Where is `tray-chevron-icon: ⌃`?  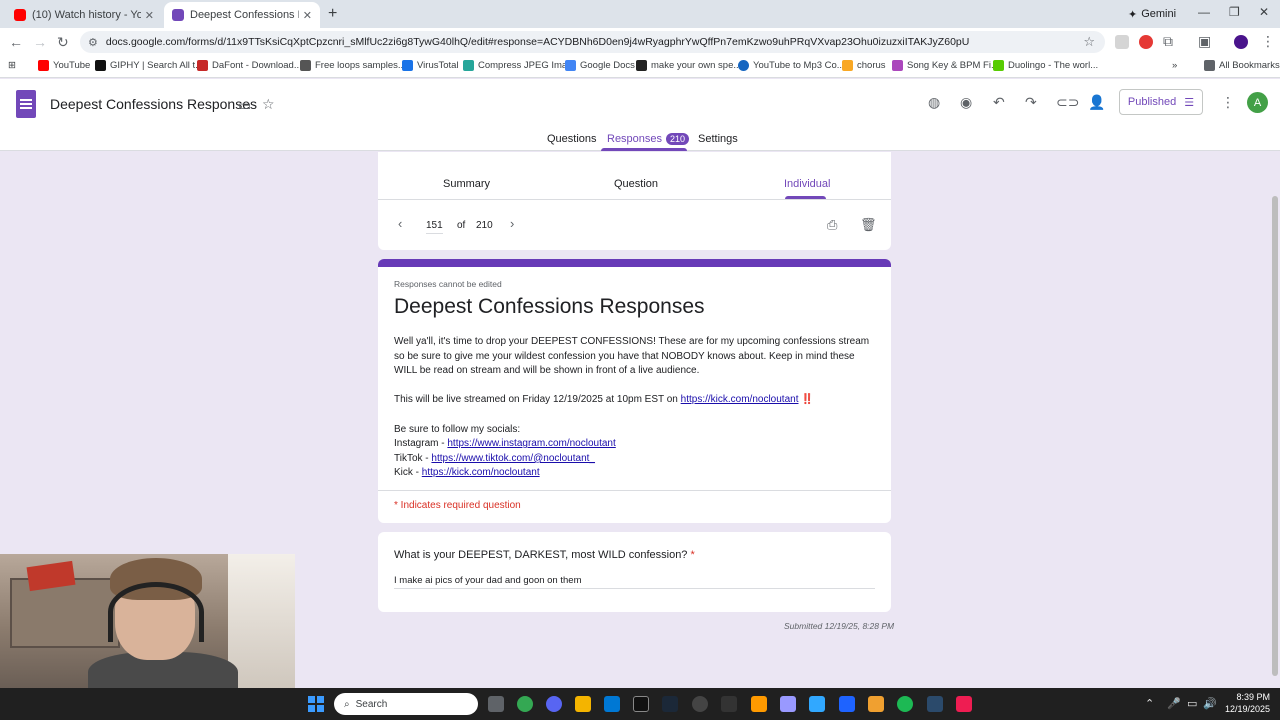
tray-chevron-icon: ⌃ is located at coordinates (1149, 703).